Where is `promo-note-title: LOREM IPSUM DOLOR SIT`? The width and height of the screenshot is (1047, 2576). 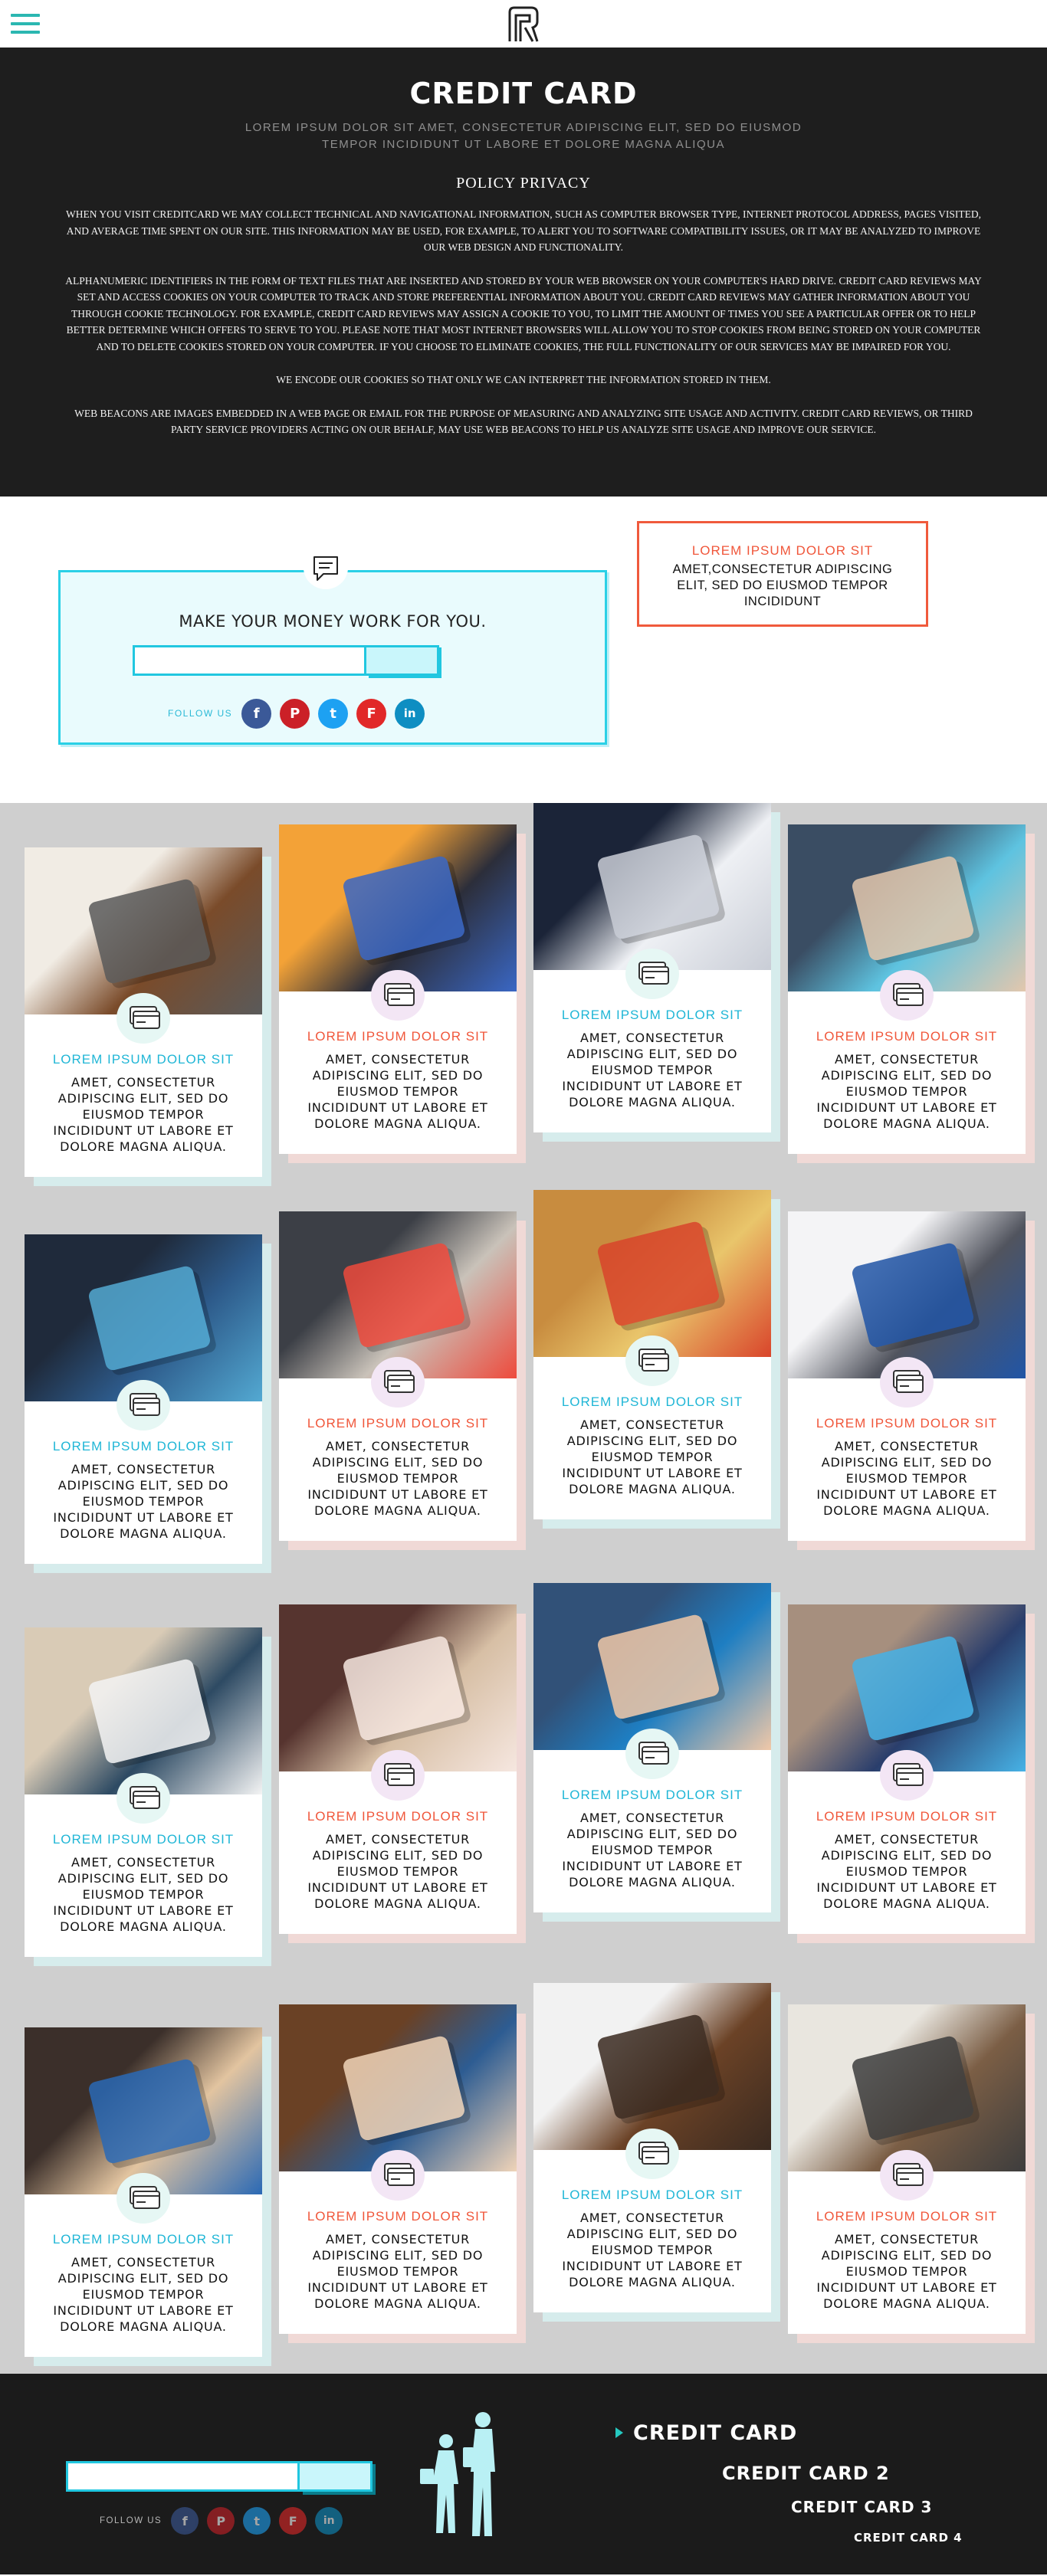
promo-note-title: LOREM IPSUM DOLOR SIT is located at coordinates (782, 550).